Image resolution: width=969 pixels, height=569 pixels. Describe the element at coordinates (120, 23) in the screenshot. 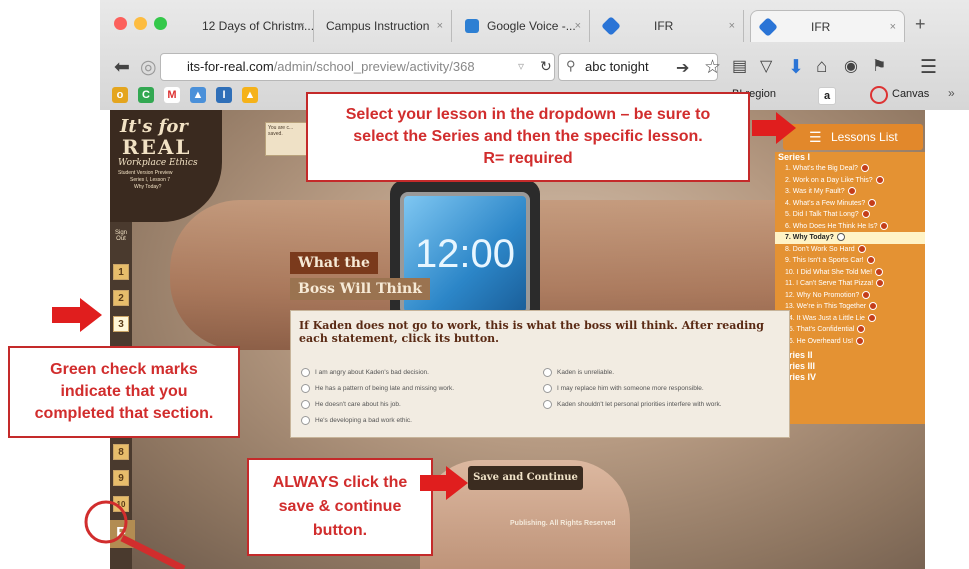

I see `close-window-button` at that location.